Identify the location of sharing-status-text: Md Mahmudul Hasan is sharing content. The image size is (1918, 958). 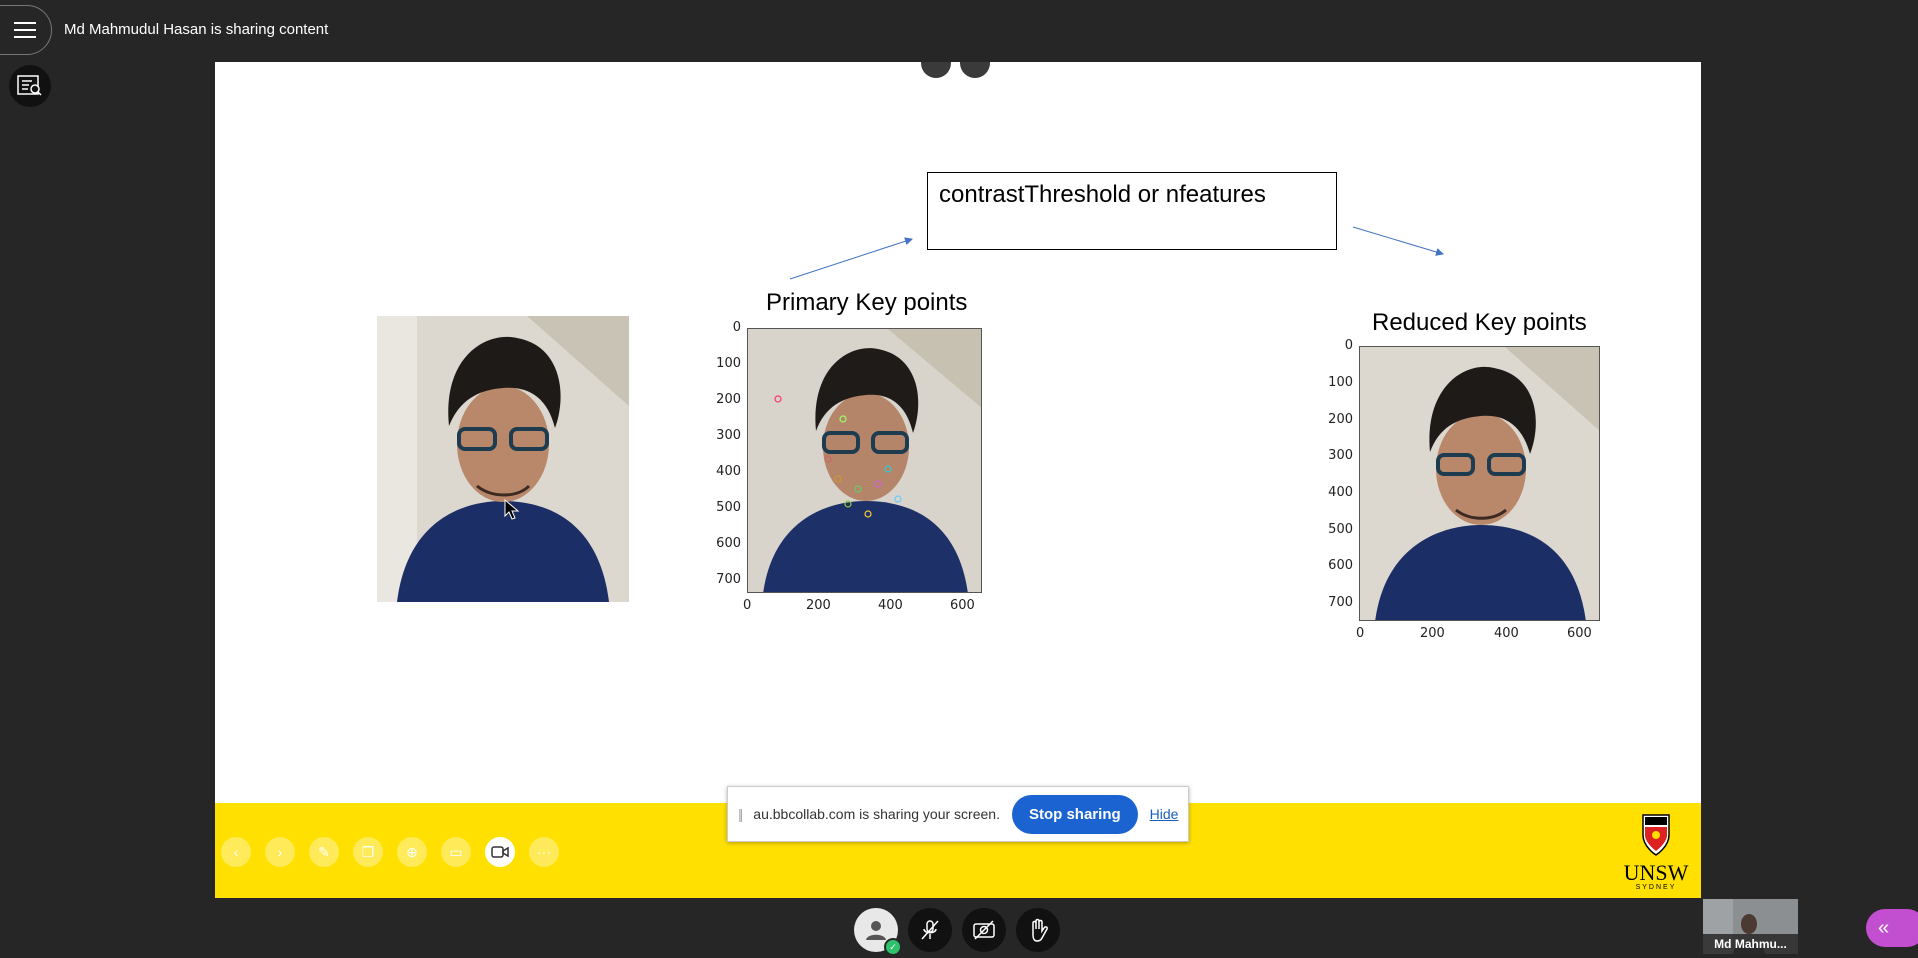
(196, 29).